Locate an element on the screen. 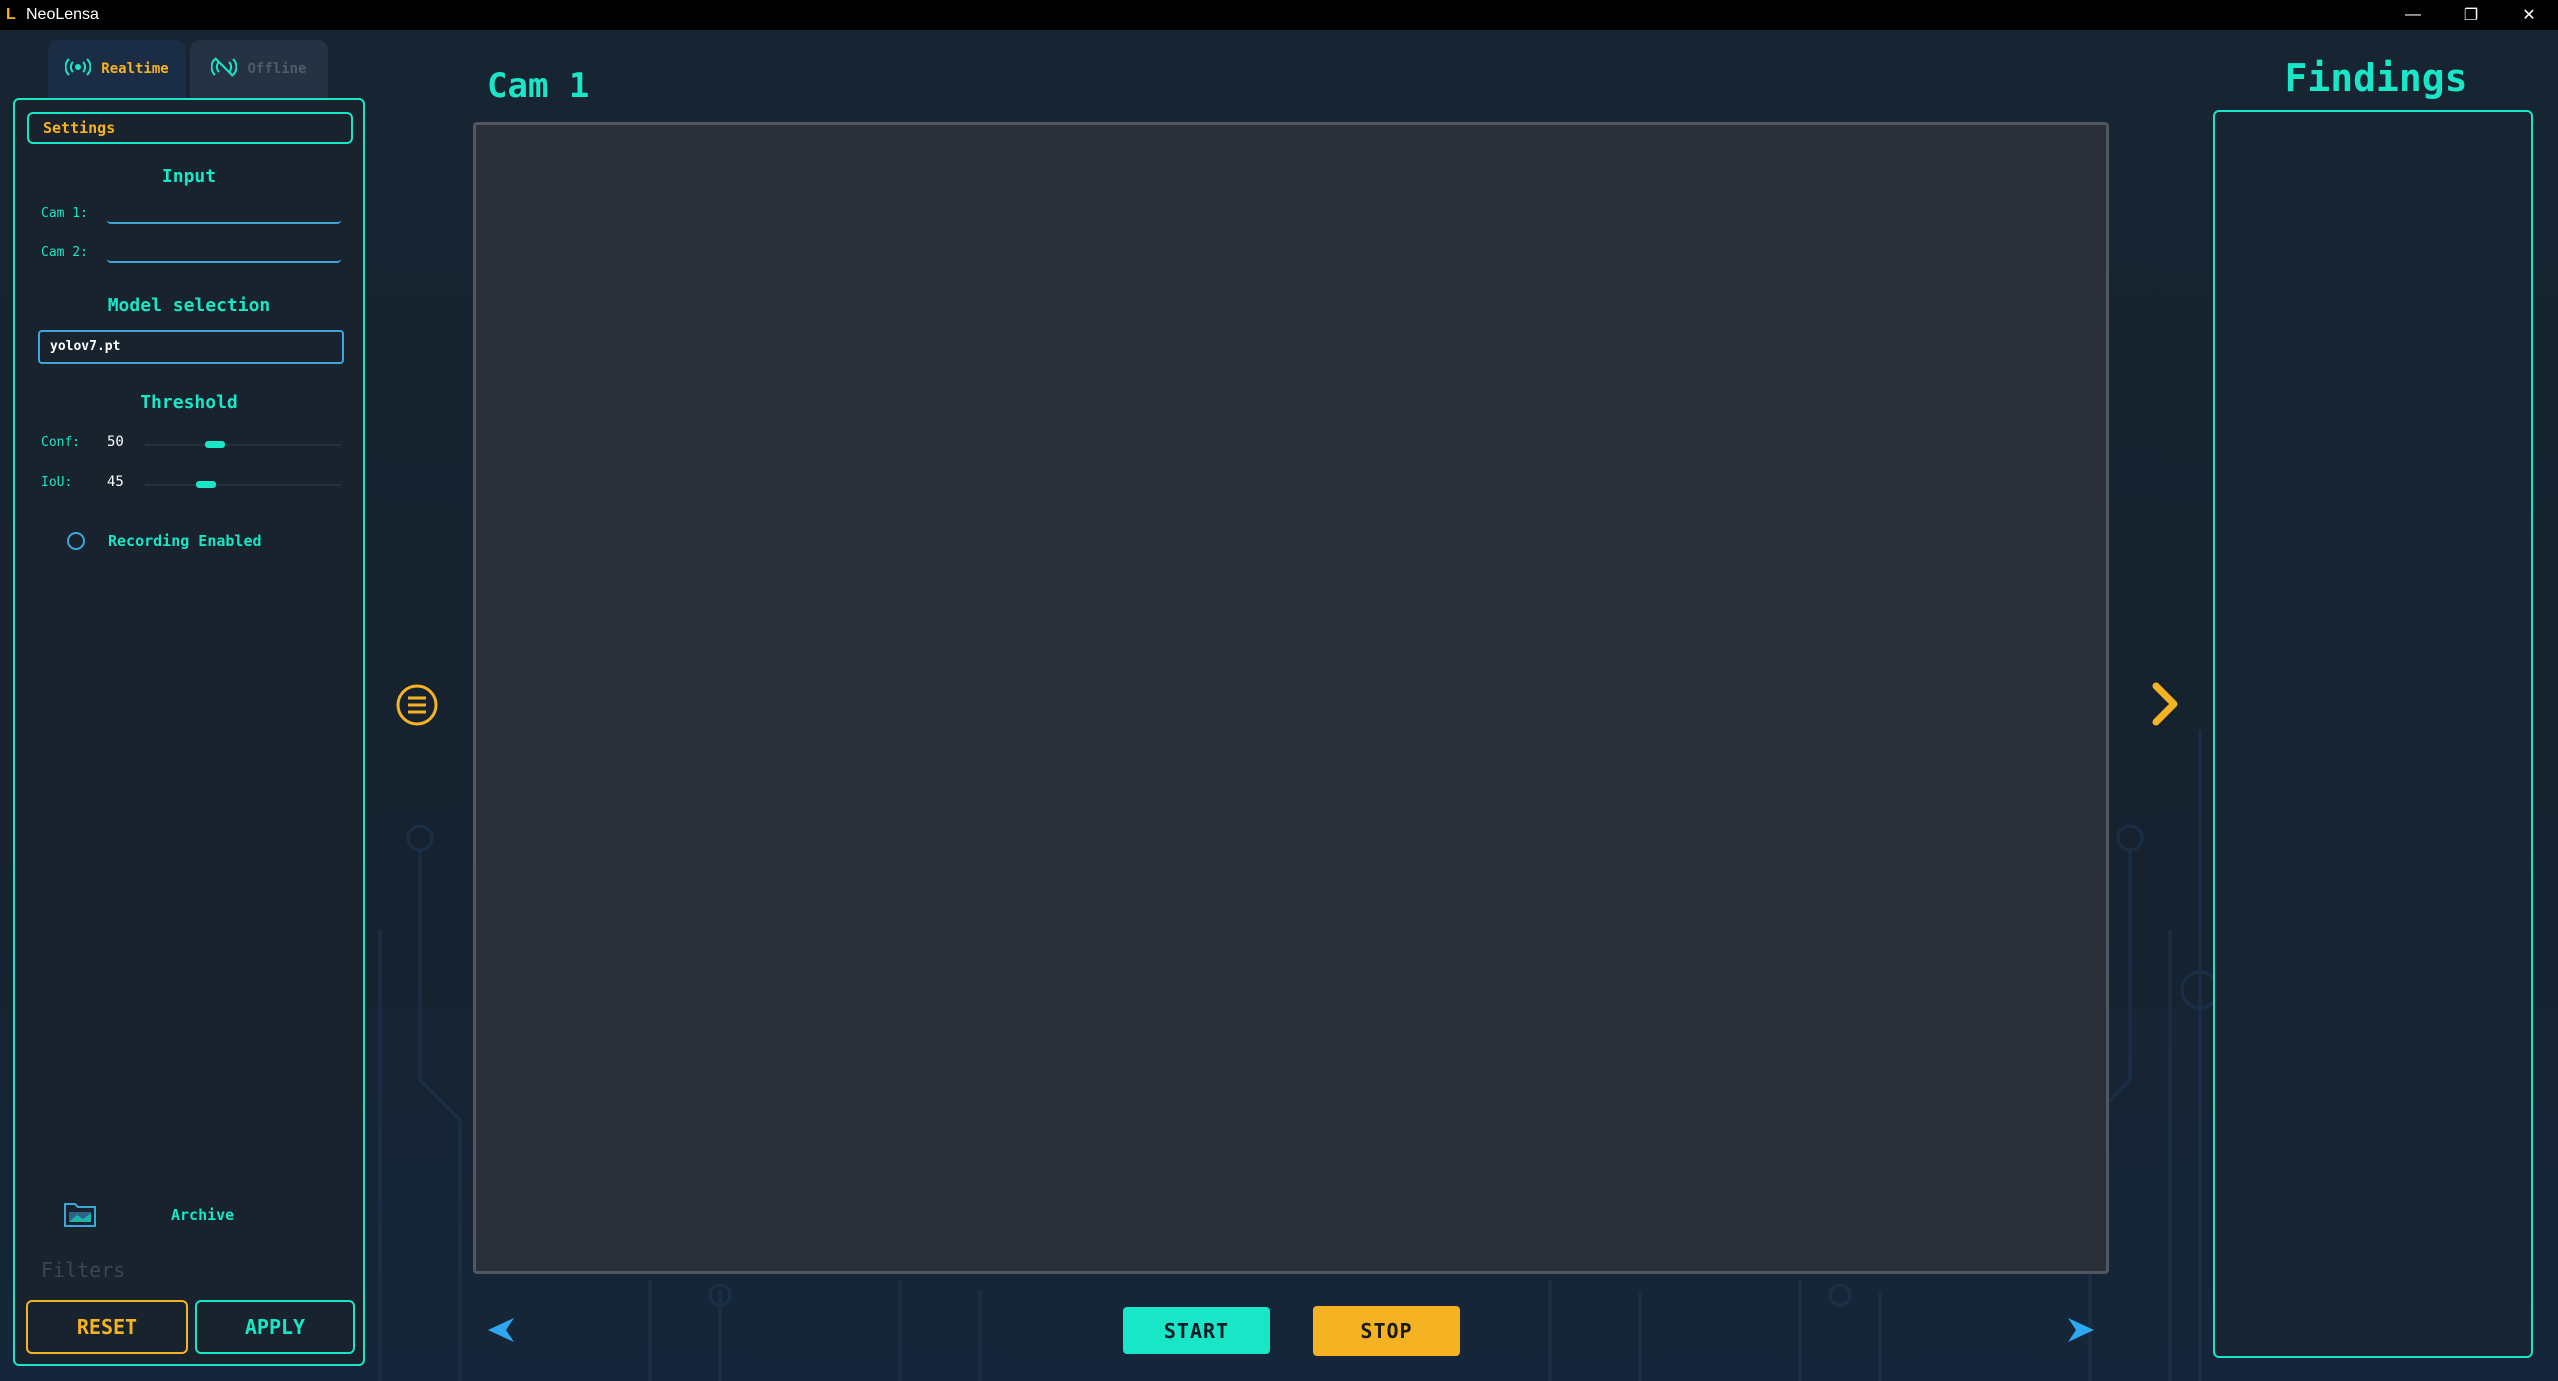  recording-radio is located at coordinates (76, 541).